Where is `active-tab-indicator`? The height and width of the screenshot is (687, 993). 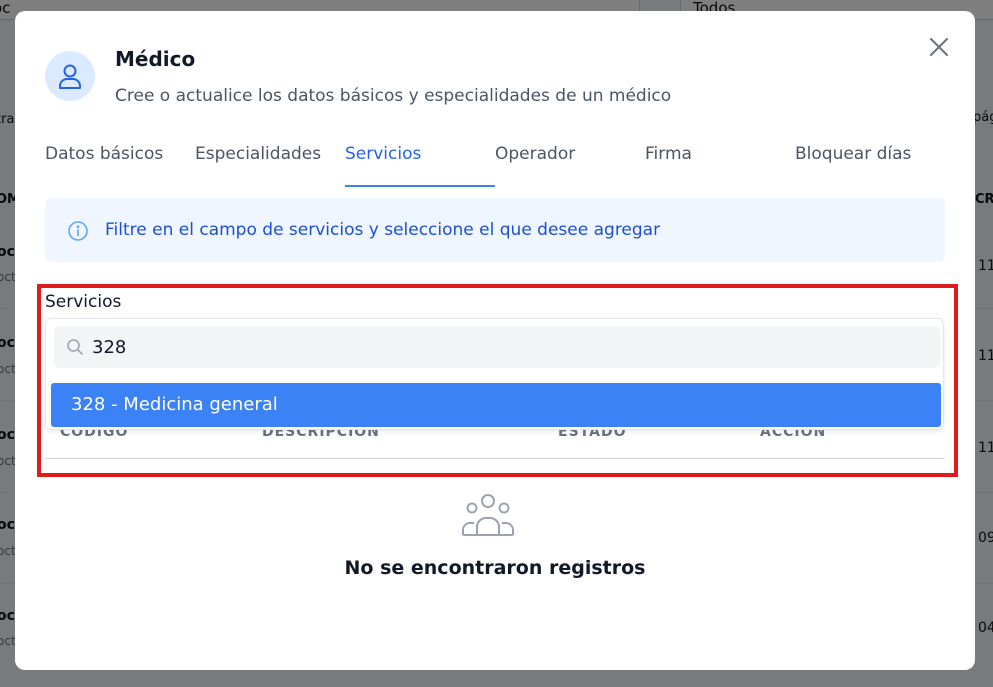 active-tab-indicator is located at coordinates (420, 186).